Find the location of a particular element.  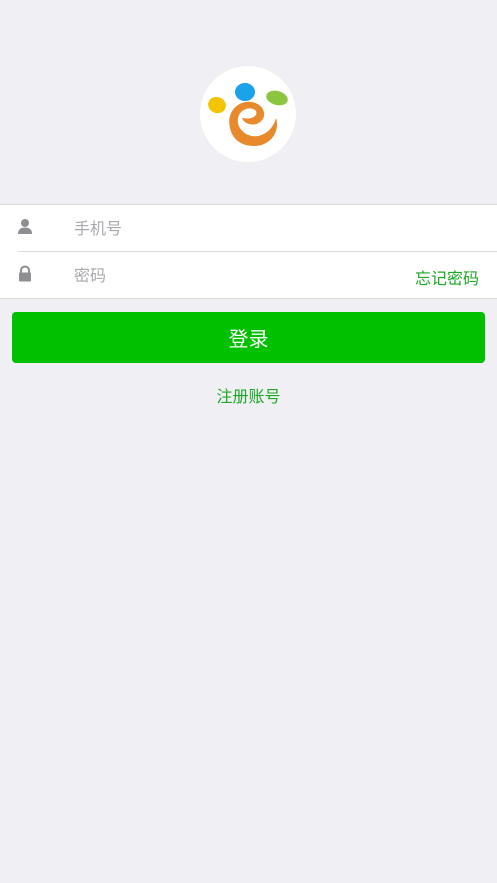

leaf-e-logo-icon is located at coordinates (248, 114).